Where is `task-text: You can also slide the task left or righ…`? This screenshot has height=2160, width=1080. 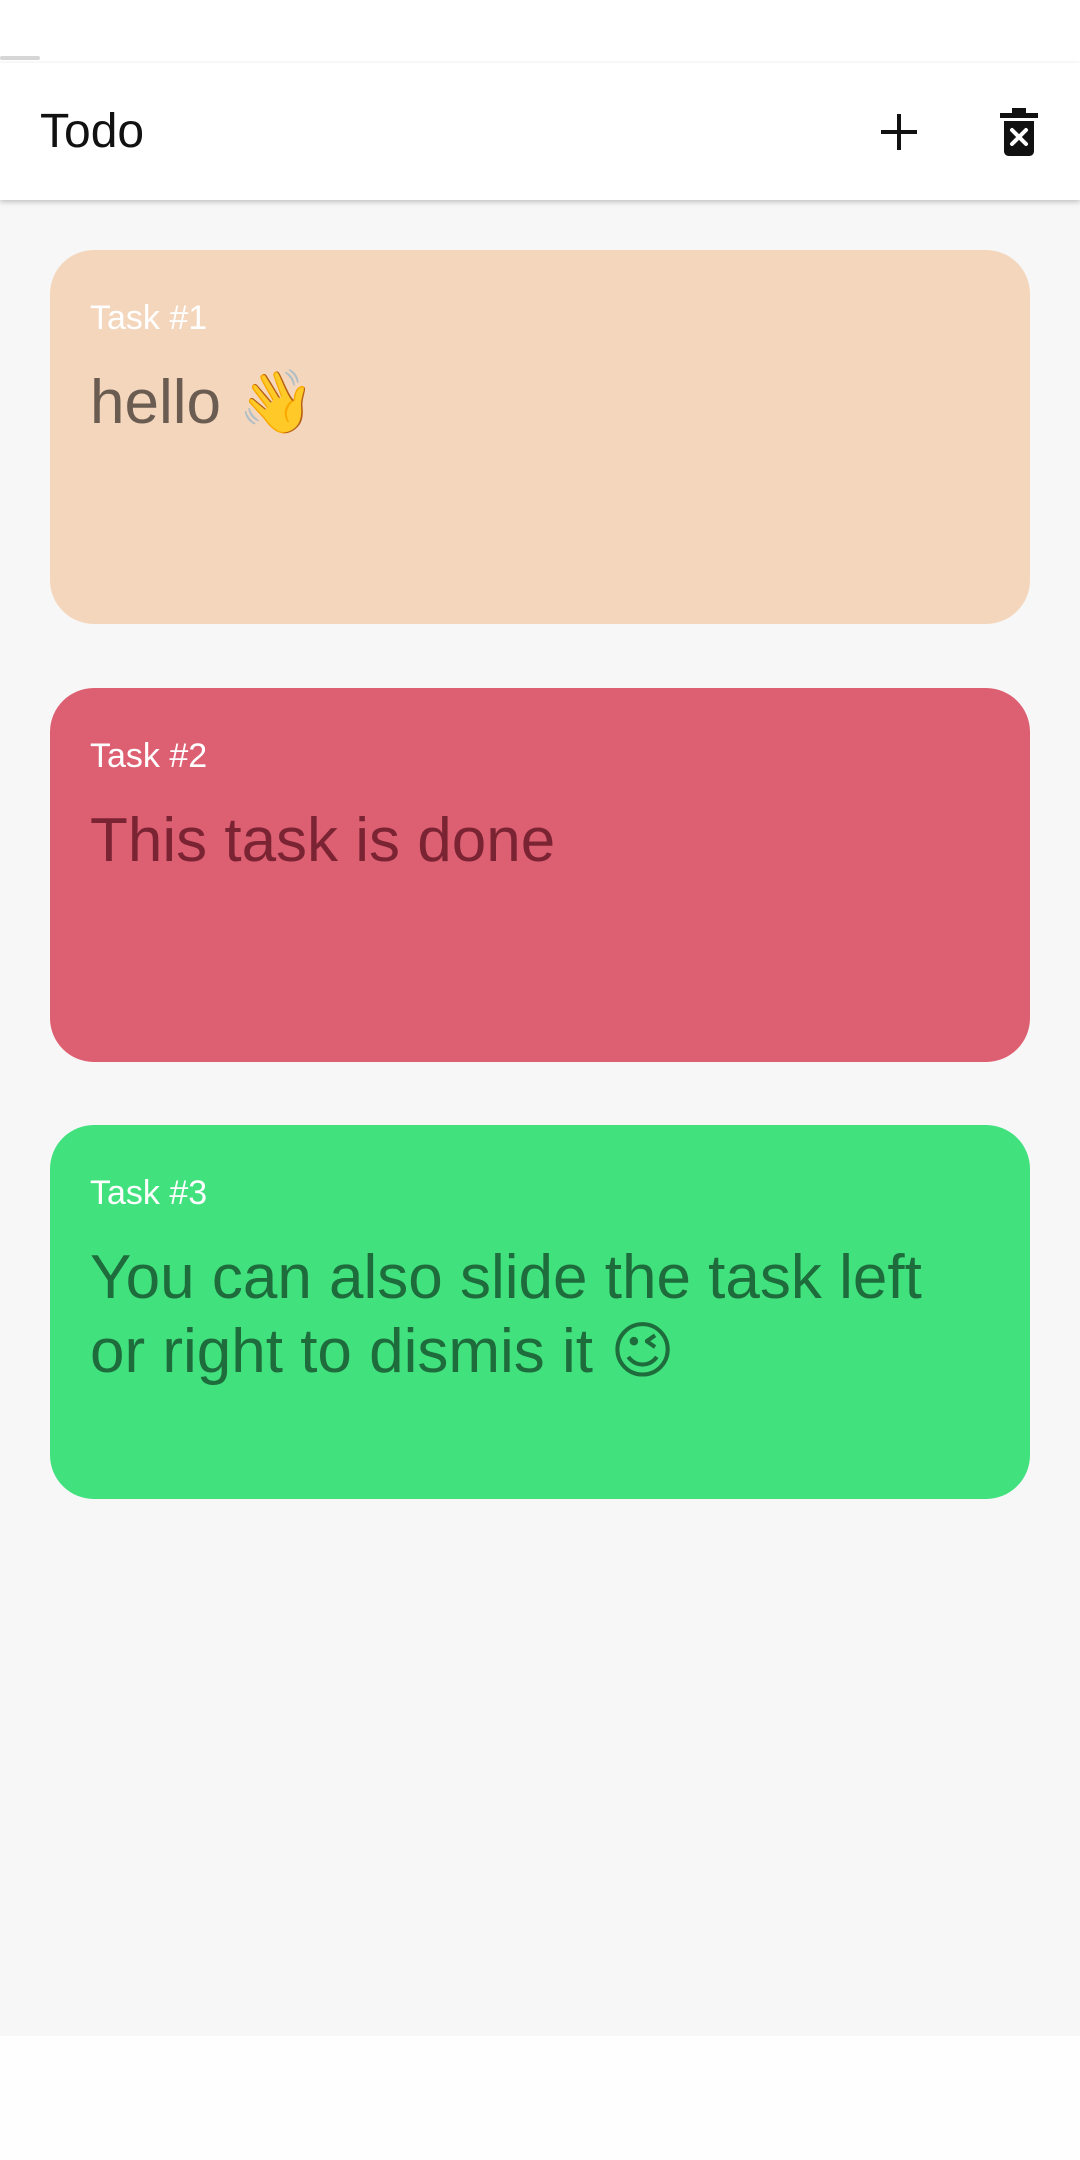 task-text: You can also slide the task left or righ… is located at coordinates (506, 1314).